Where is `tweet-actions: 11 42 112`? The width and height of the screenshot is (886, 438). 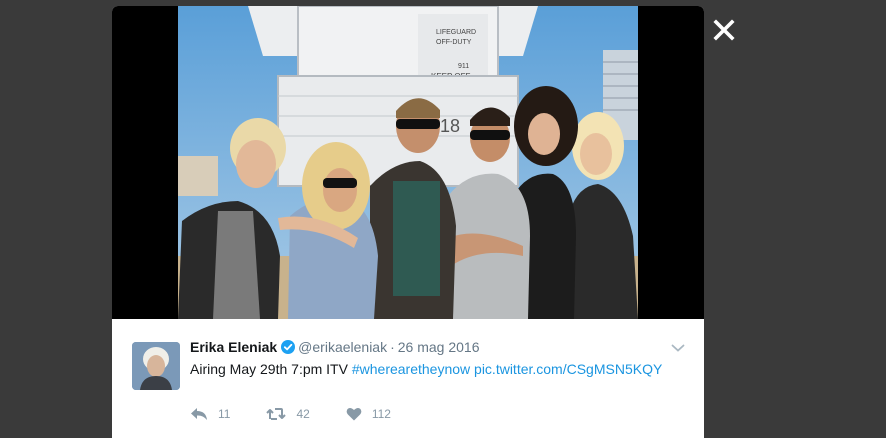
tweet-actions: 11 42 112 is located at coordinates (308, 414).